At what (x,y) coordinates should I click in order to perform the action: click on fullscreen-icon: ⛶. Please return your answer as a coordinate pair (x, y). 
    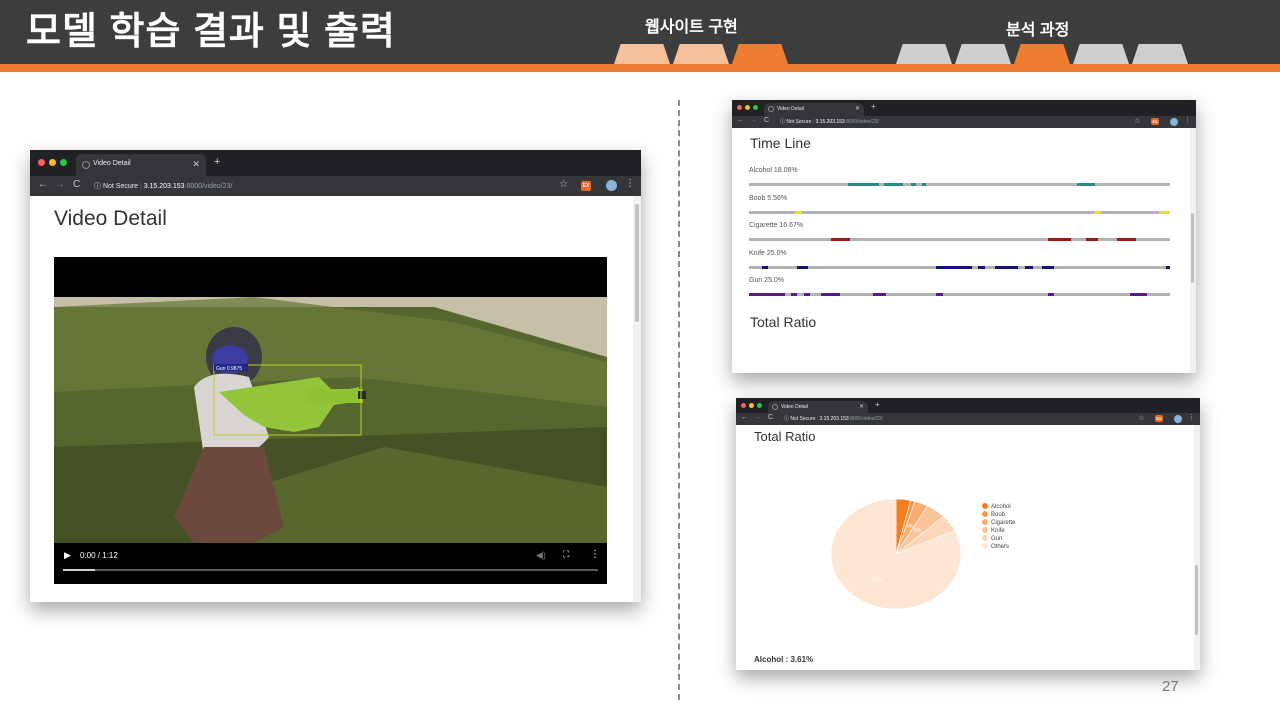
    Looking at the image, I should click on (566, 554).